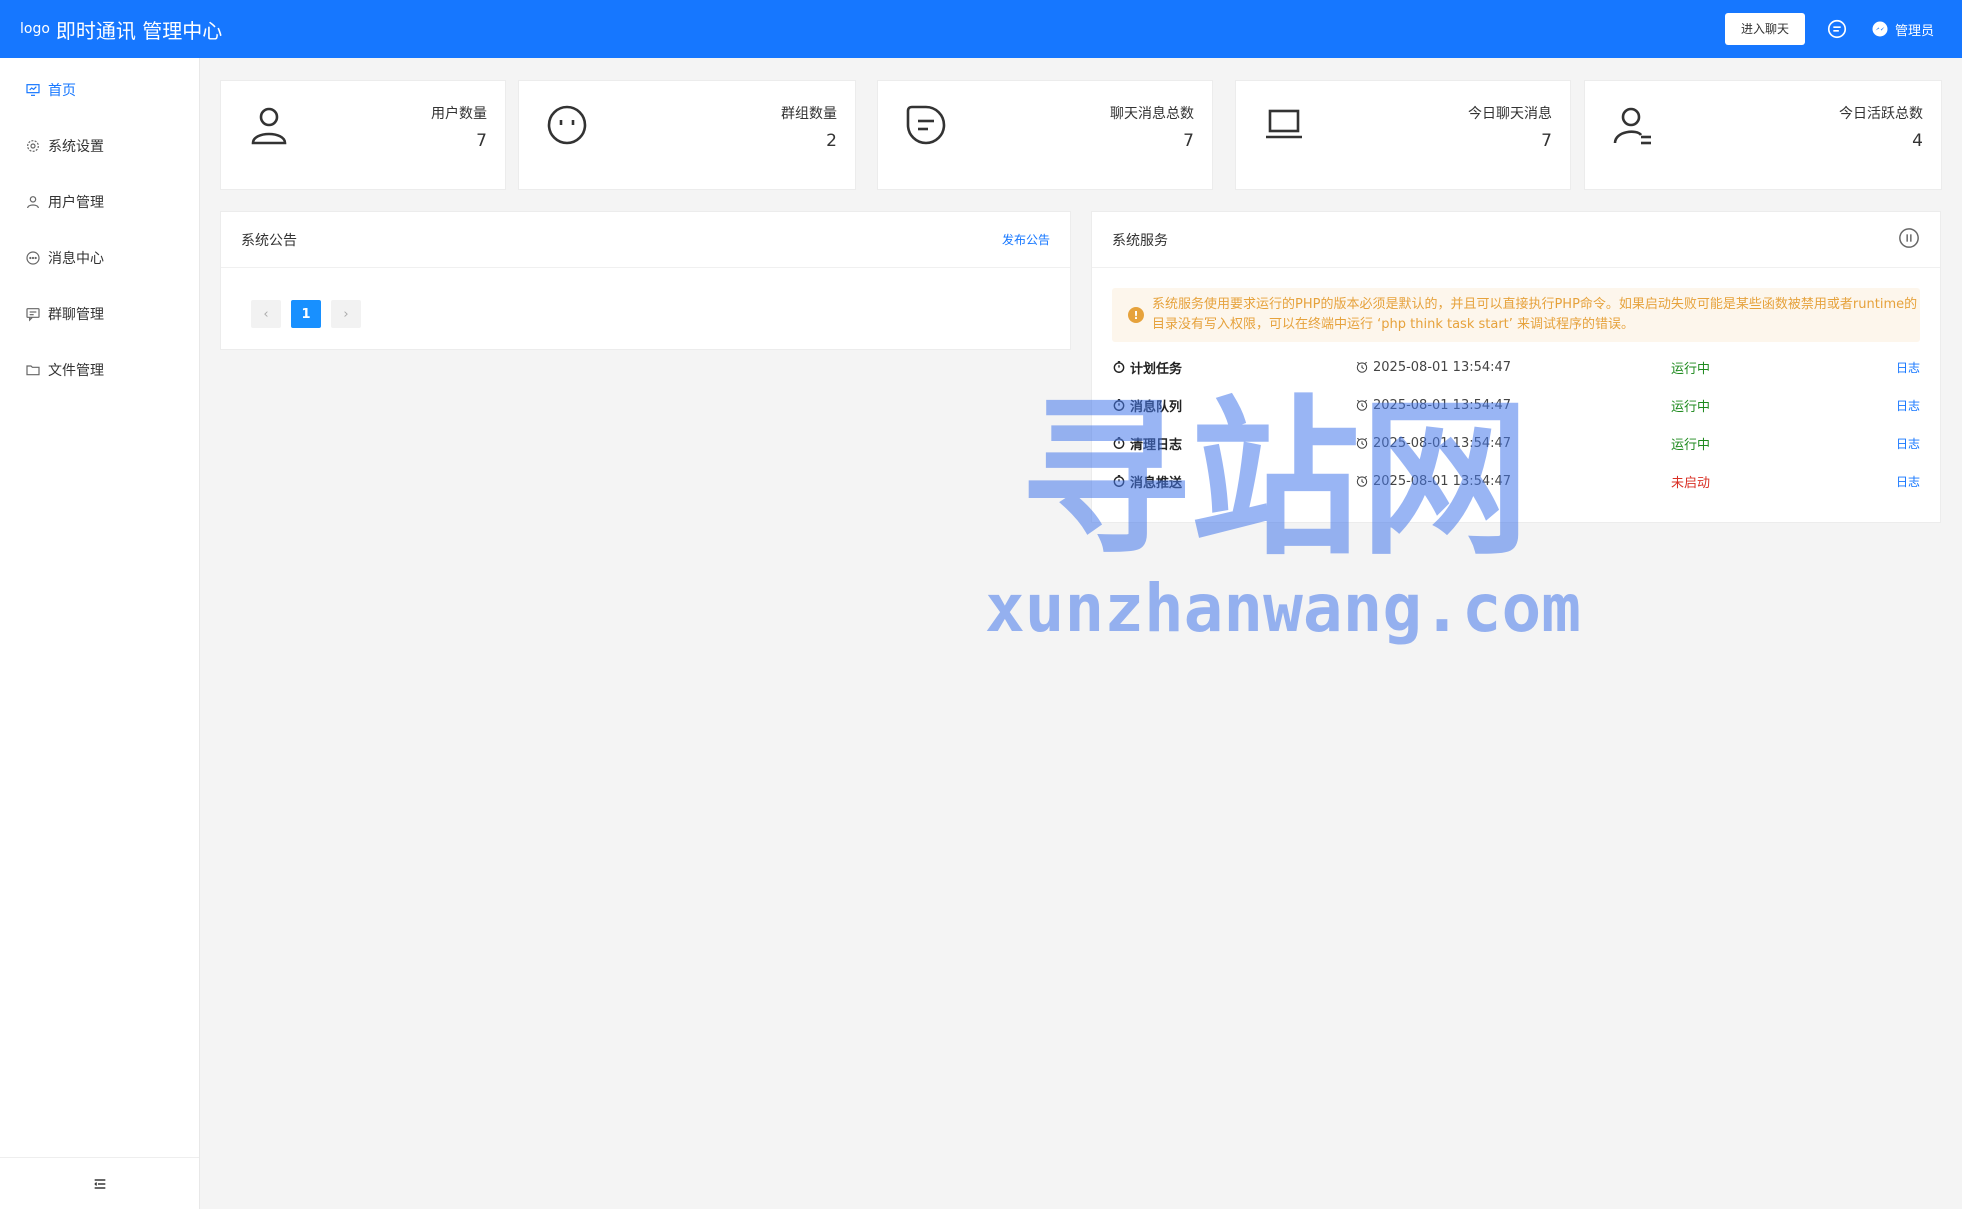 Image resolution: width=1962 pixels, height=1209 pixels. Describe the element at coordinates (1516, 405) in the screenshot. I see `service-row: 消息队列 2025-08-01 13:54:47 运行中 日志` at that location.